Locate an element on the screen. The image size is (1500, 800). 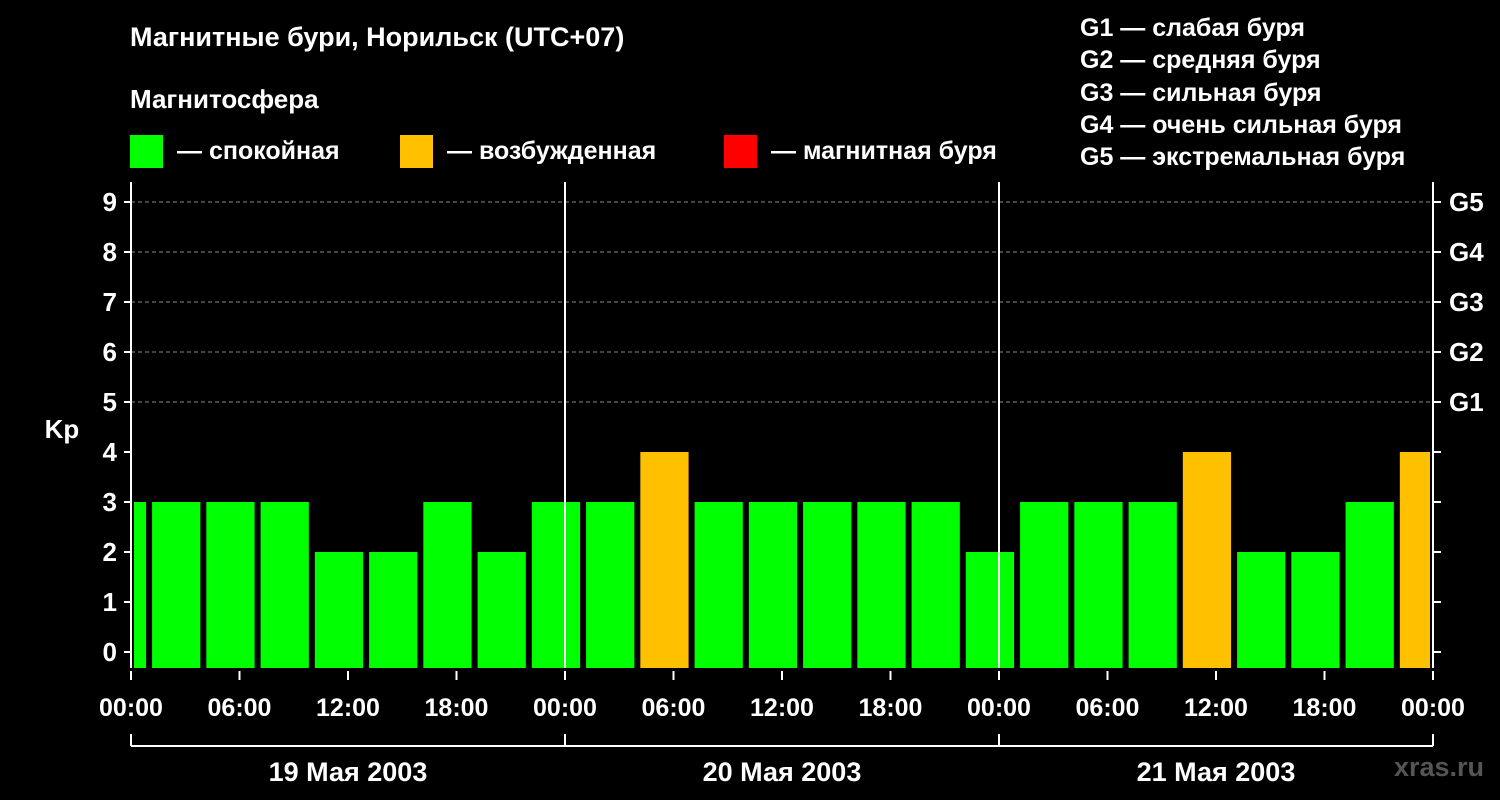
y-tick-label: 3 is located at coordinates (110, 502).